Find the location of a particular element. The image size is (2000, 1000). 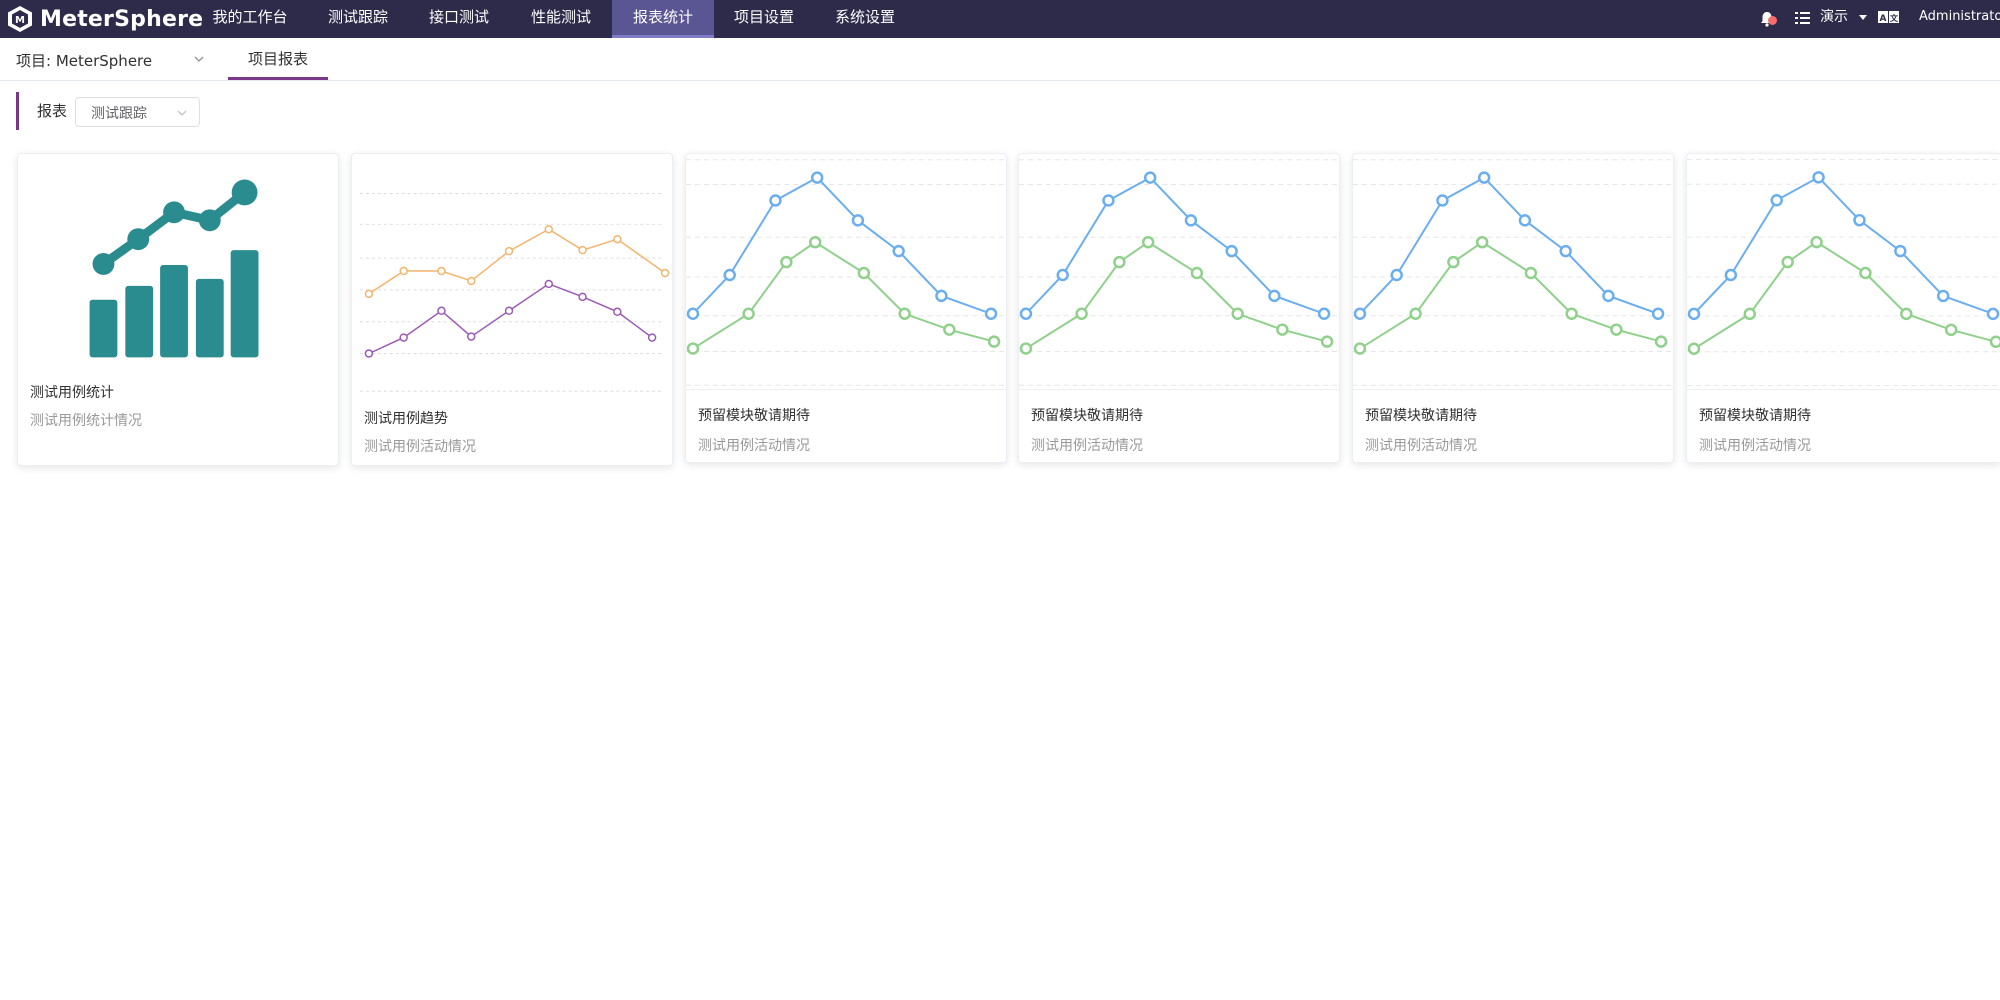

workspace-switcher: 演示 is located at coordinates (1848, 19).